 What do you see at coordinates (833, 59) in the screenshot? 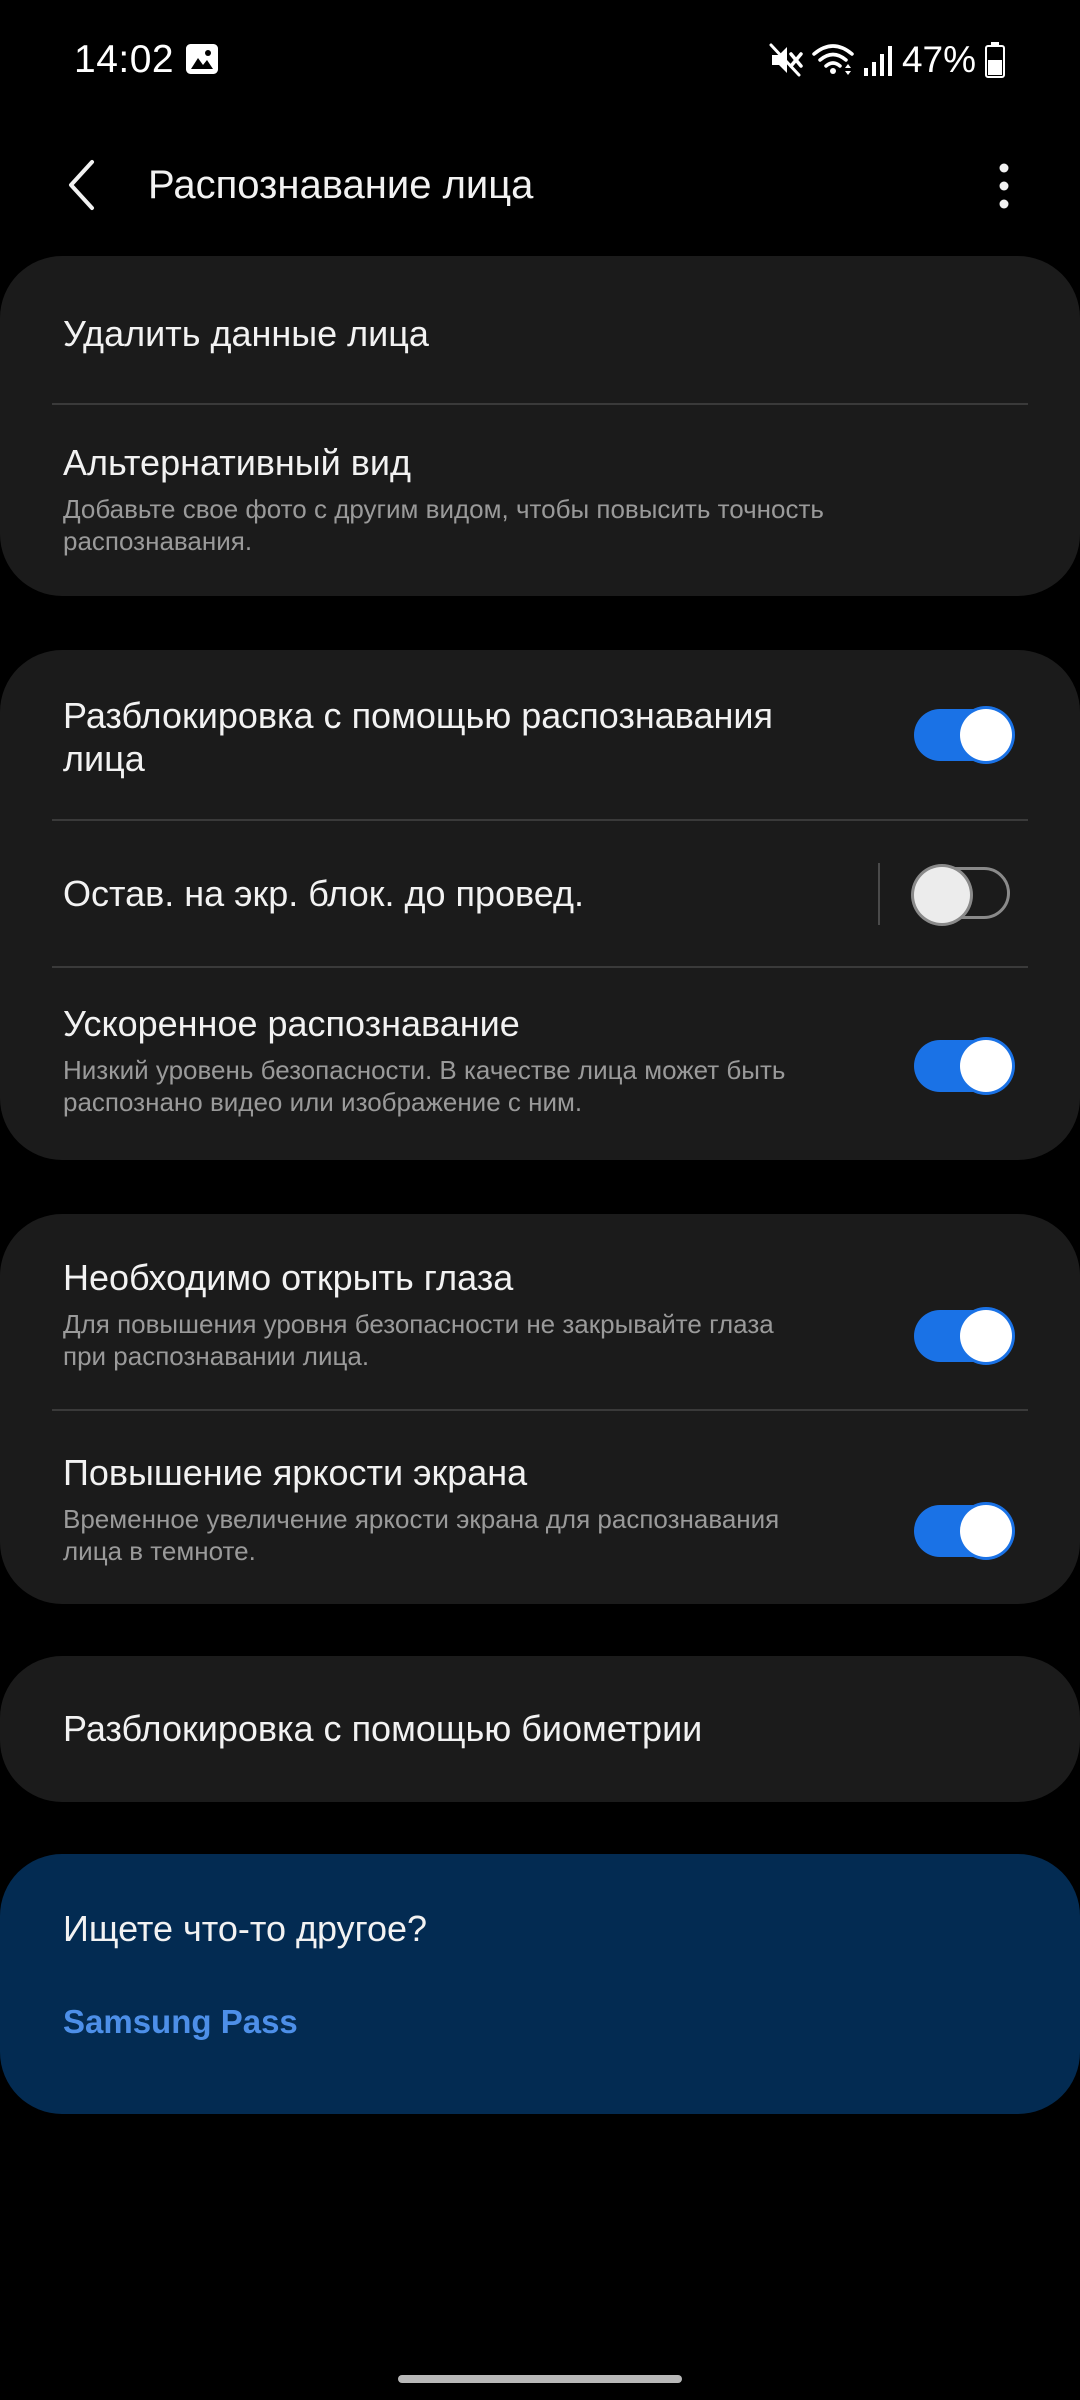
I see `wifi-icon` at bounding box center [833, 59].